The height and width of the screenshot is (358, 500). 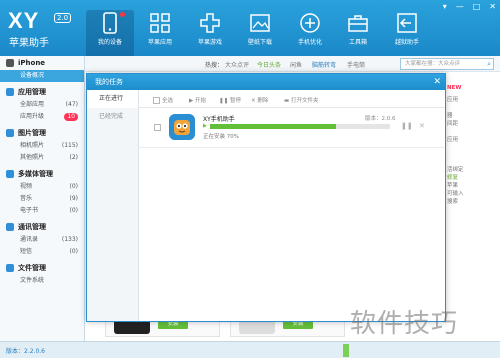 What do you see at coordinates (42, 76) in the screenshot?
I see `sidebar-item-device-overview: 设备概况` at bounding box center [42, 76].